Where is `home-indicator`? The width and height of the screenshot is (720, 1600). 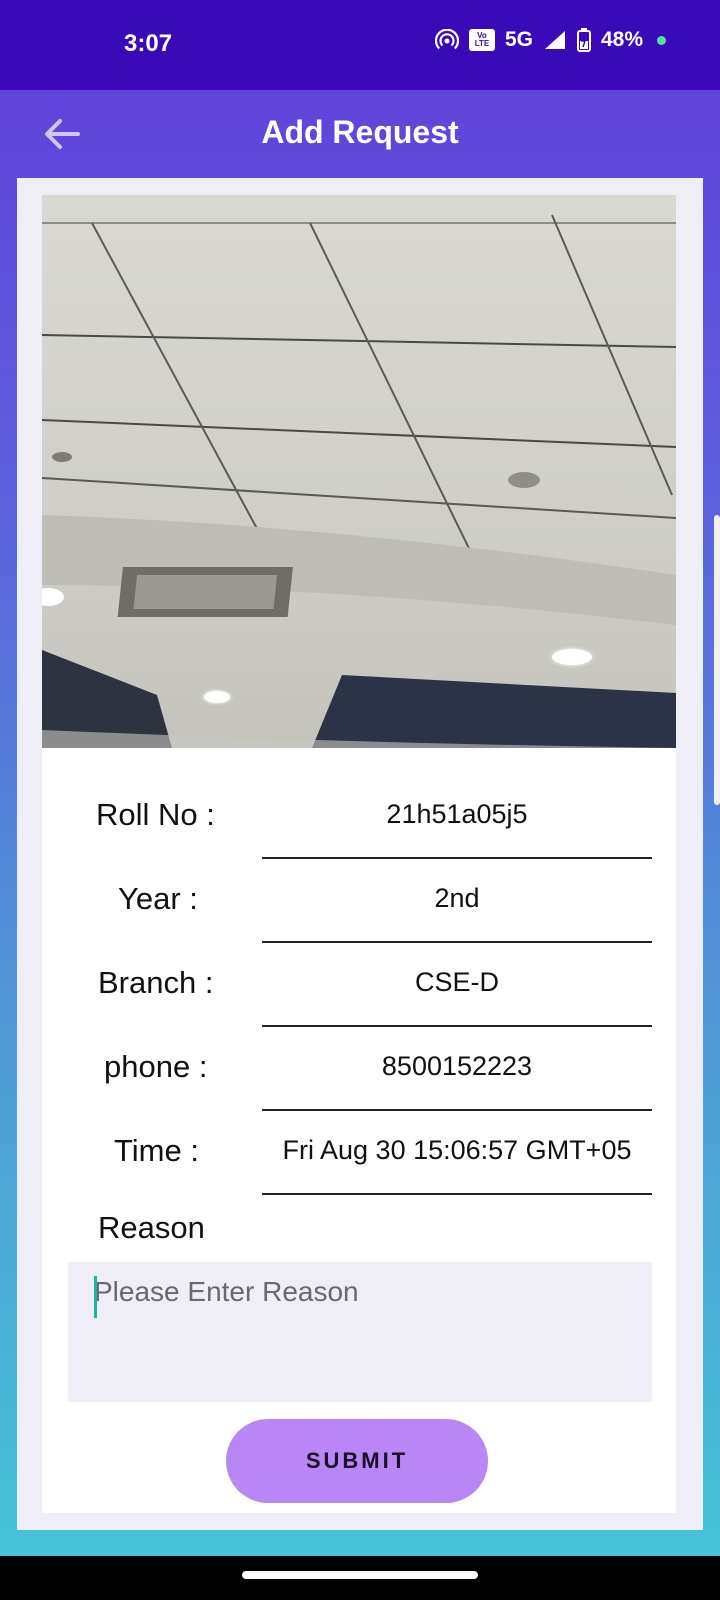
home-indicator is located at coordinates (360, 1575).